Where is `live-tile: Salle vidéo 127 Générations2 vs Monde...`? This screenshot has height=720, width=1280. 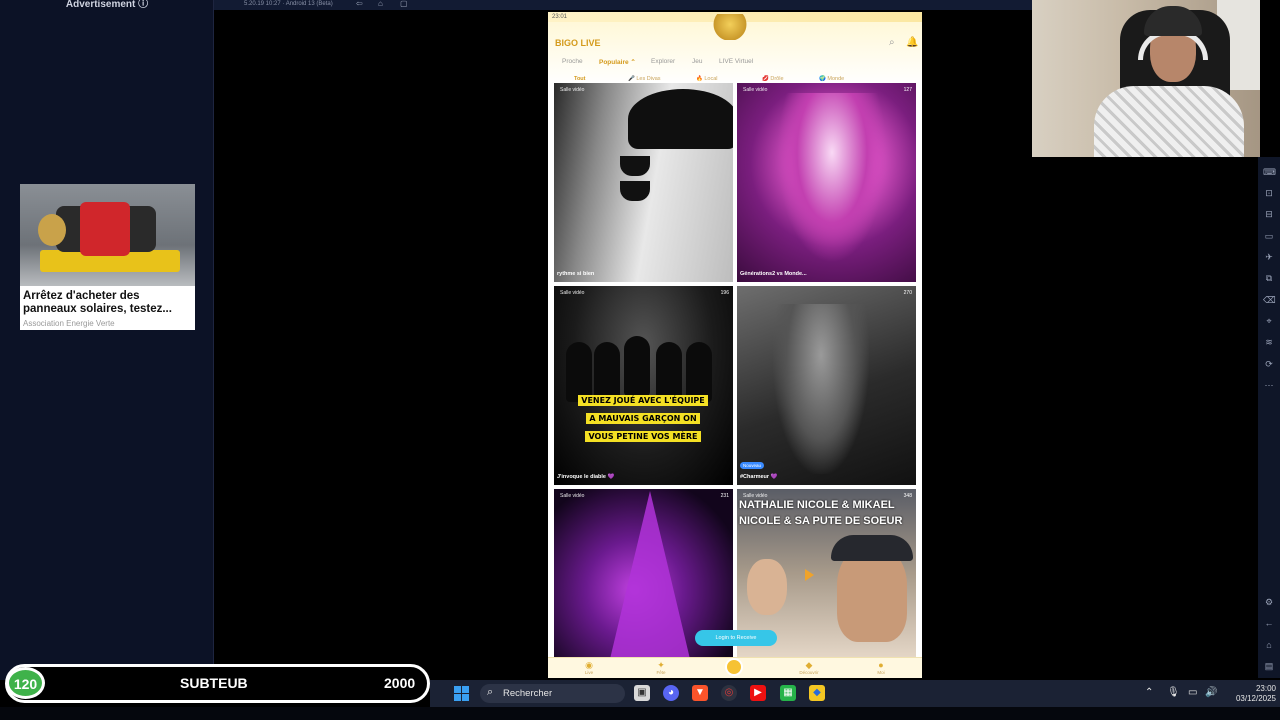 live-tile: Salle vidéo 127 Générations2 vs Monde... is located at coordinates (826, 182).